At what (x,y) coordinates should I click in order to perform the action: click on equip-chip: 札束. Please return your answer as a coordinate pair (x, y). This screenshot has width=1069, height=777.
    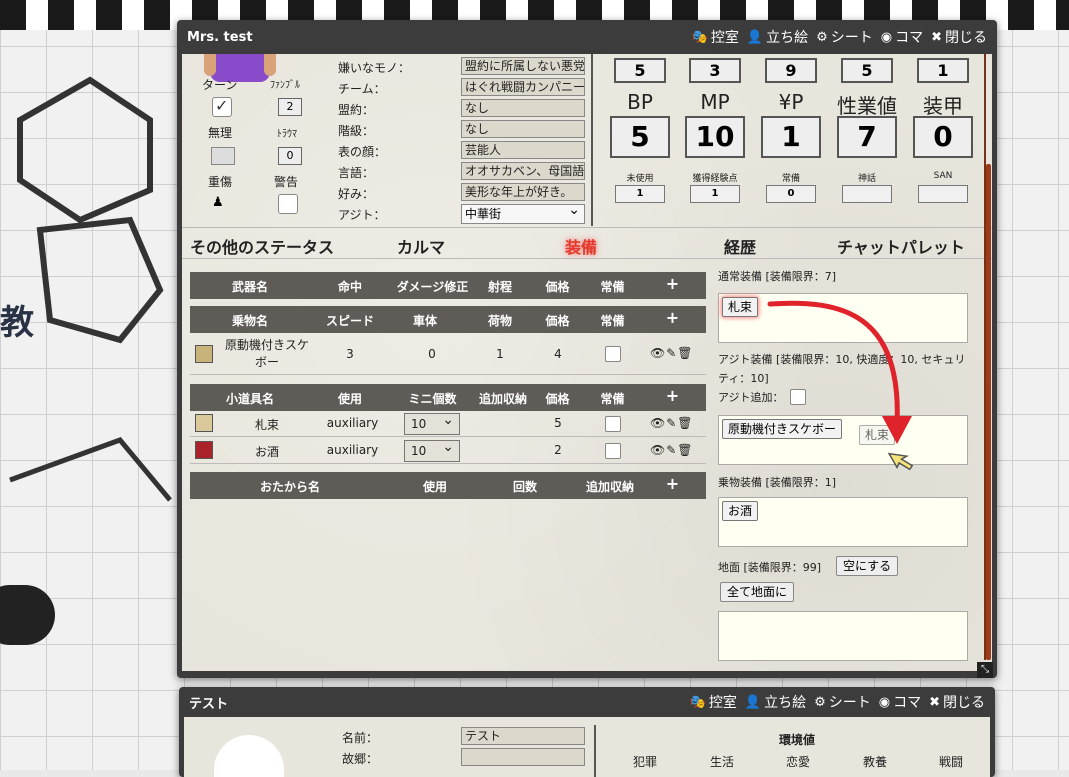
    Looking at the image, I should click on (740, 307).